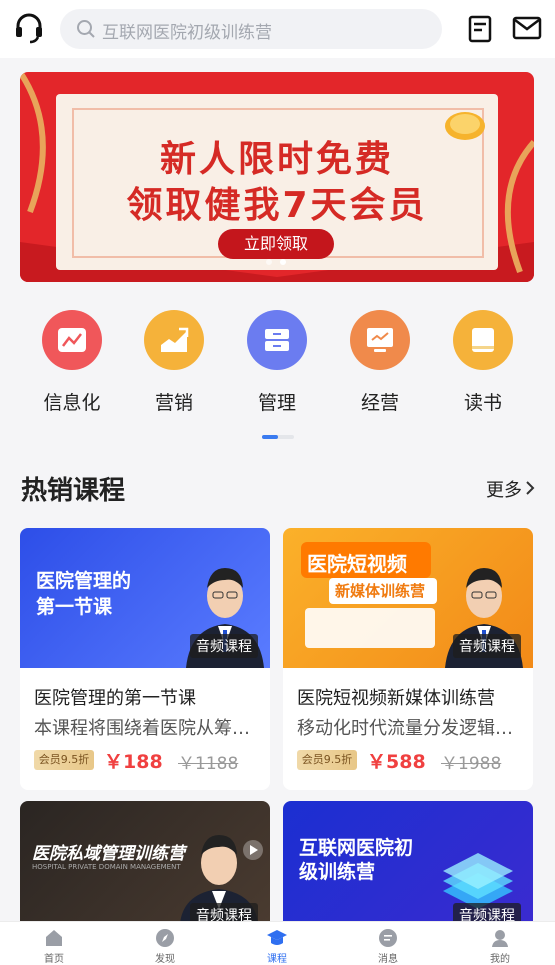 The image size is (555, 965). I want to click on category-pager, so click(278, 437).